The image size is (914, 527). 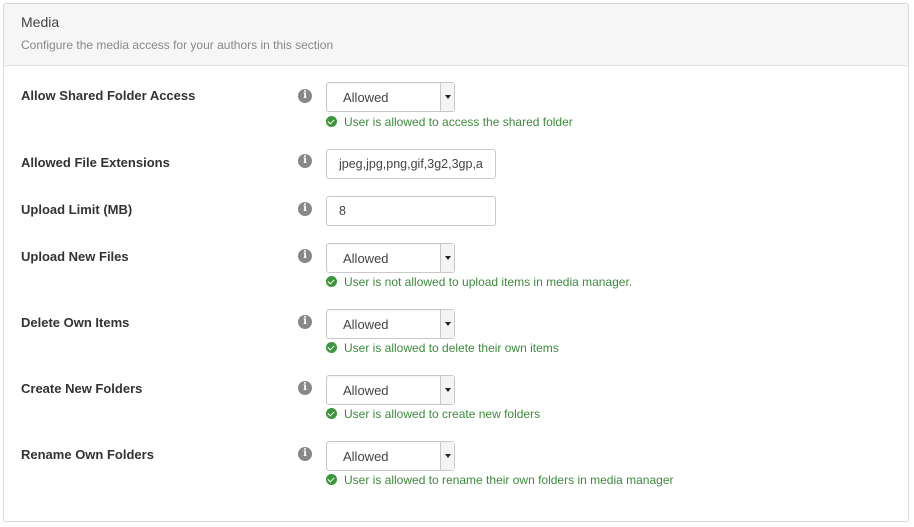 What do you see at coordinates (390, 390) in the screenshot?
I see `create-new-folders-select: Allowed` at bounding box center [390, 390].